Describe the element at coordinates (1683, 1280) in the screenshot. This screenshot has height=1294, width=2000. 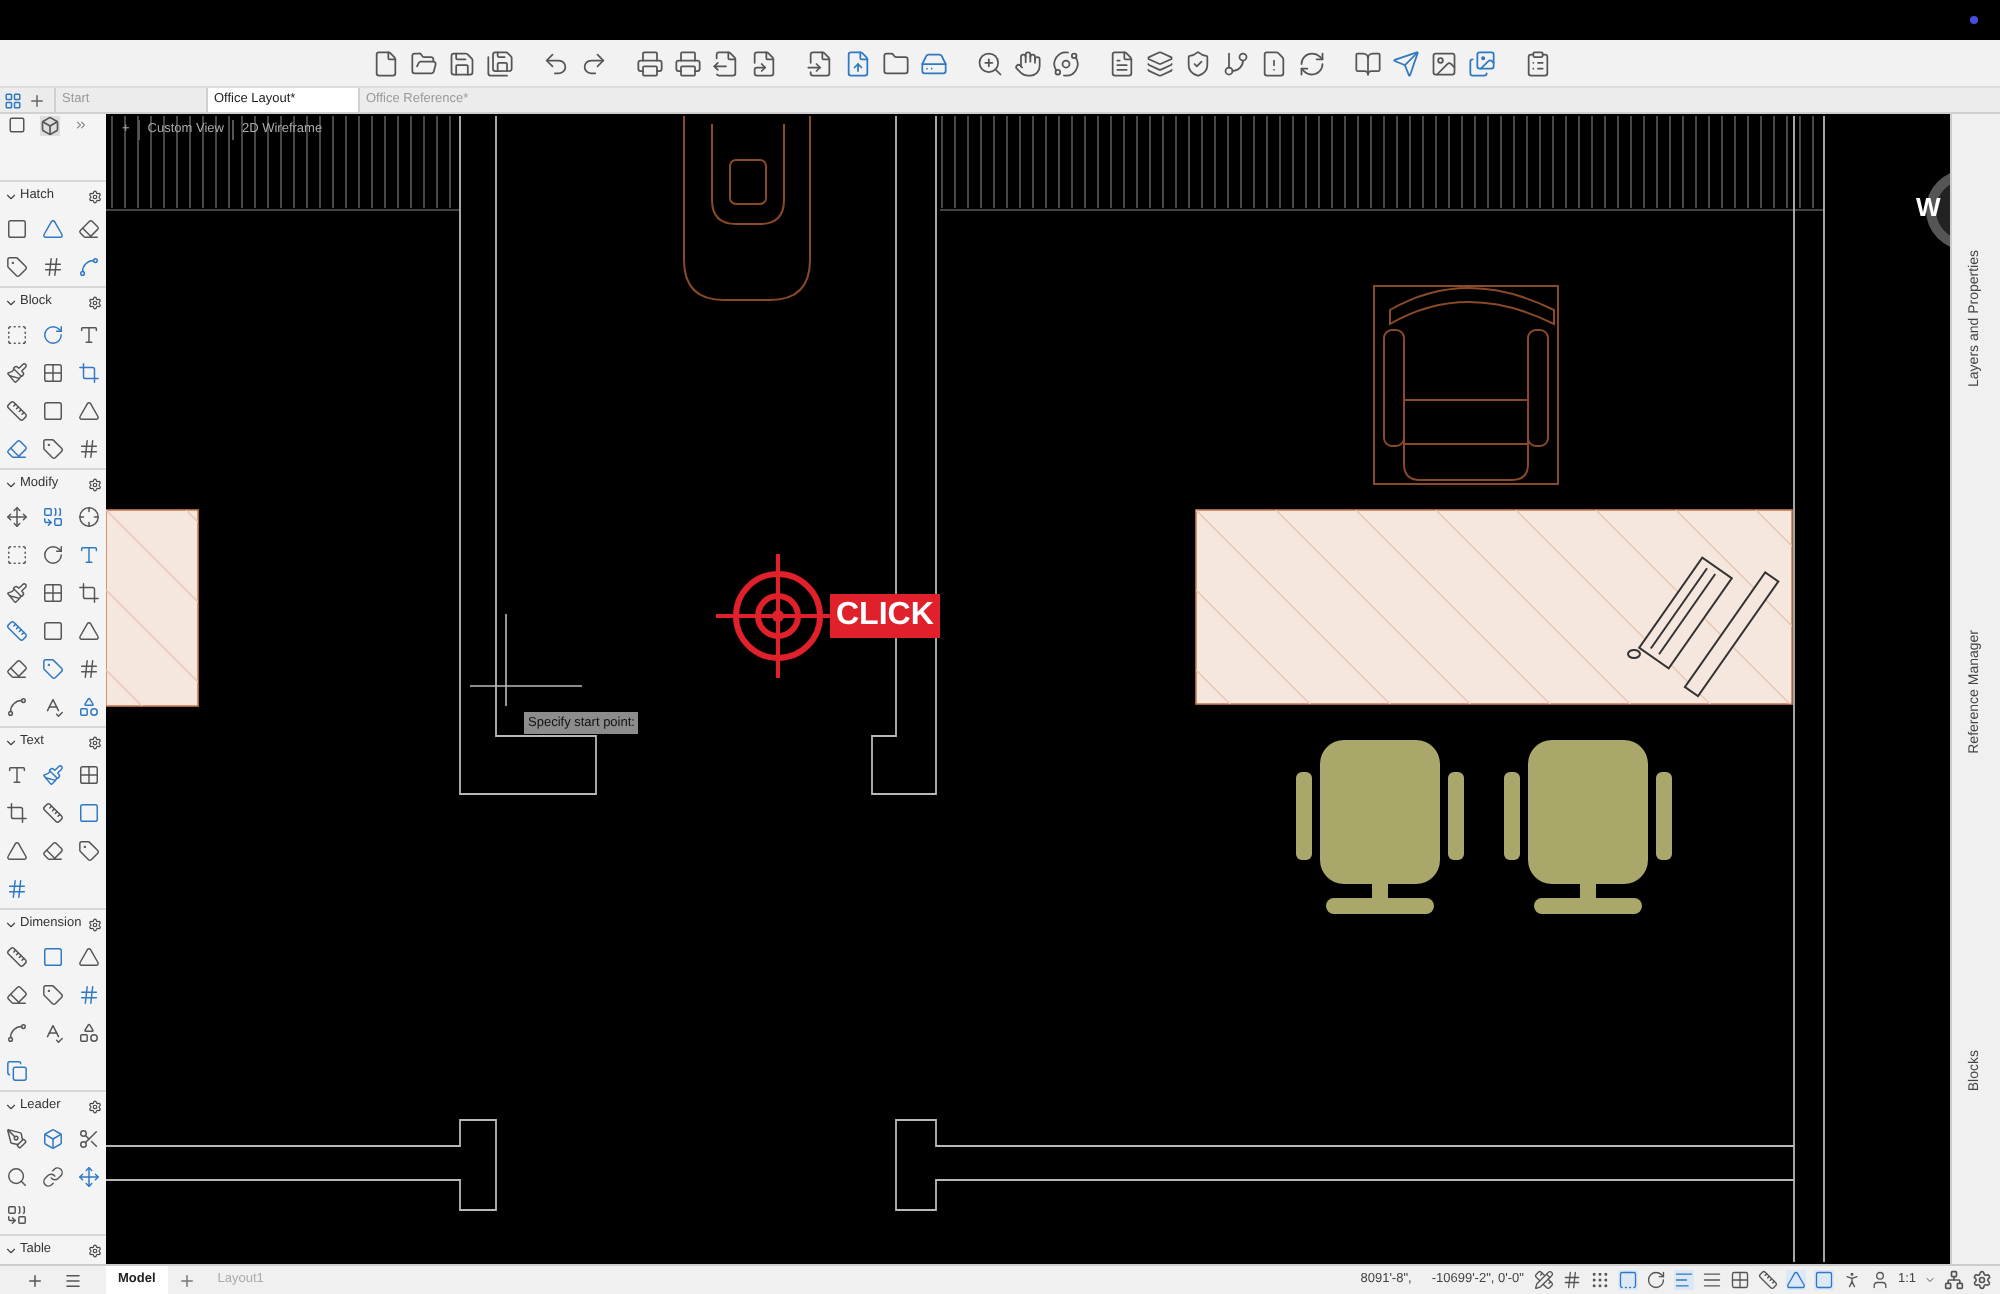
I see `osnap-icon` at that location.